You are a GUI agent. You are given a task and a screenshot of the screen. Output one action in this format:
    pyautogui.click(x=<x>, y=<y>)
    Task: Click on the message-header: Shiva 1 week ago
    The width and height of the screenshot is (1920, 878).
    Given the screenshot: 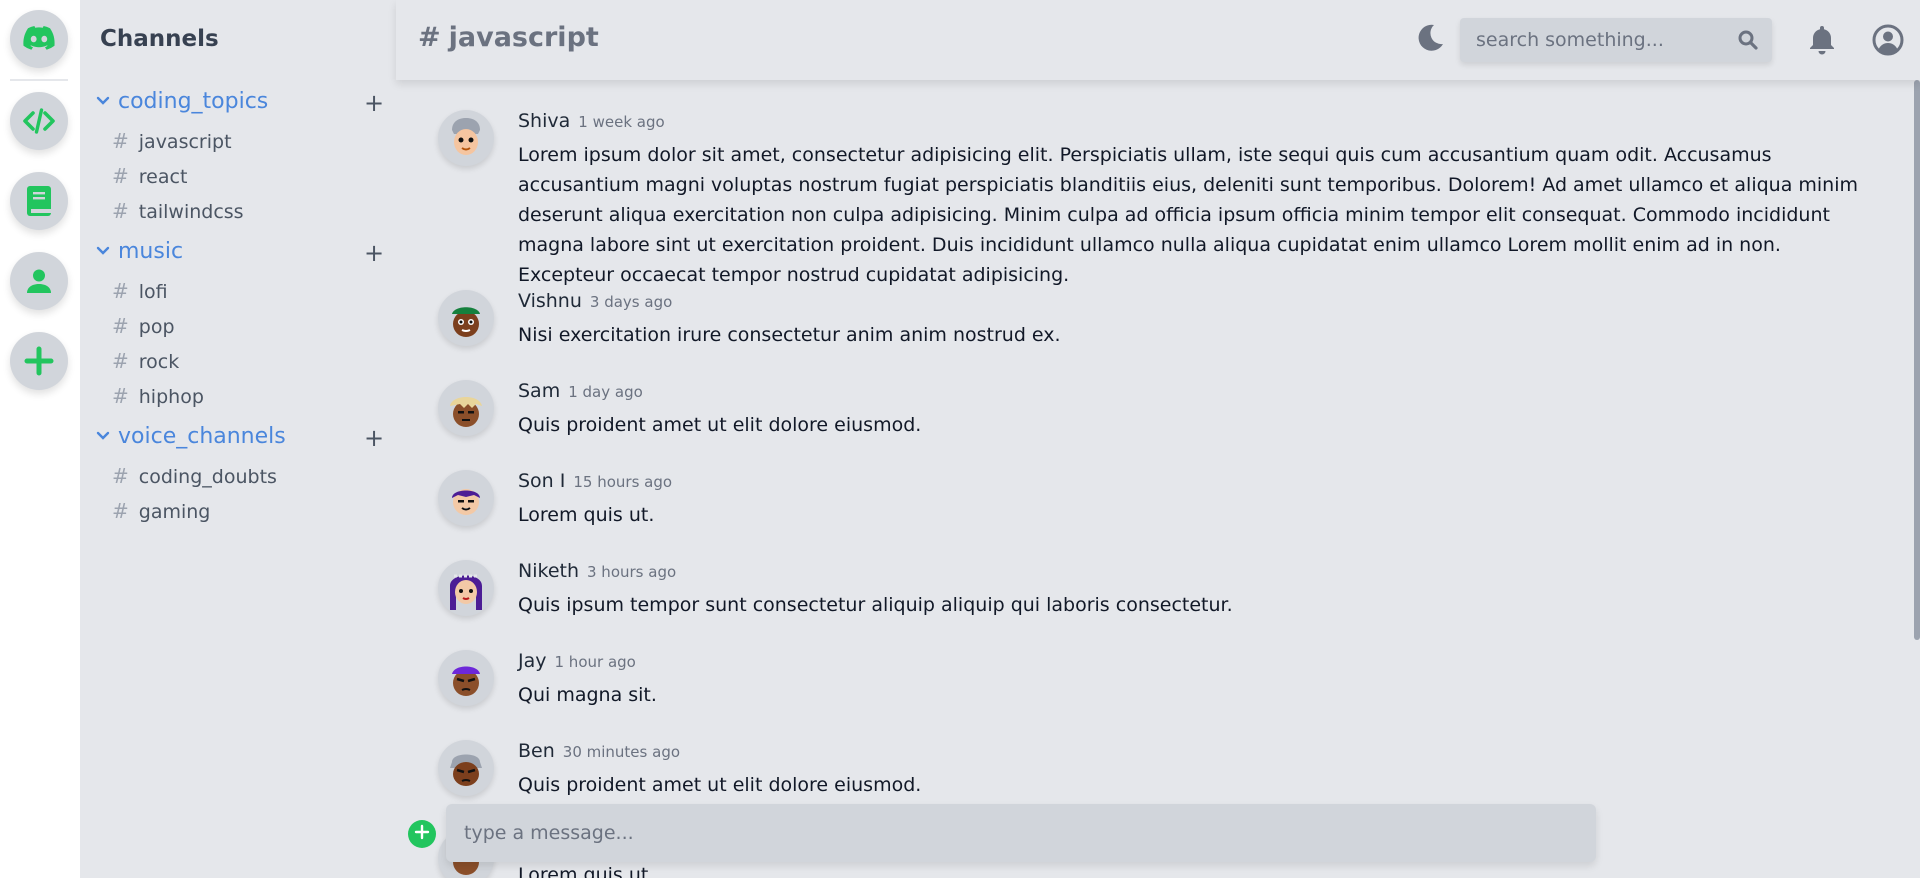 What is the action you would take?
    pyautogui.click(x=591, y=121)
    